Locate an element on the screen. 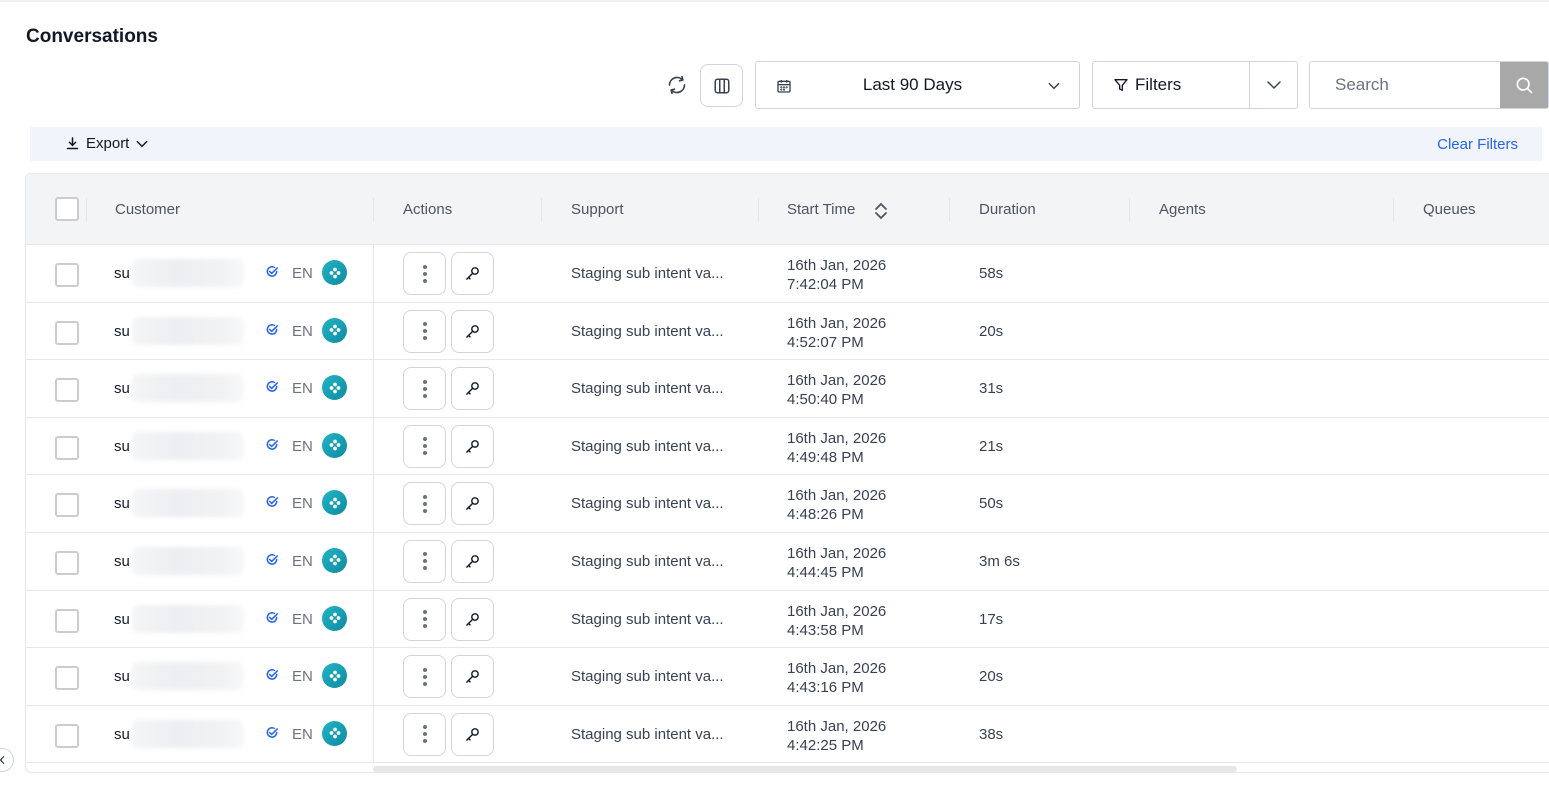  header-agents: Agents is located at coordinates (1182, 209).